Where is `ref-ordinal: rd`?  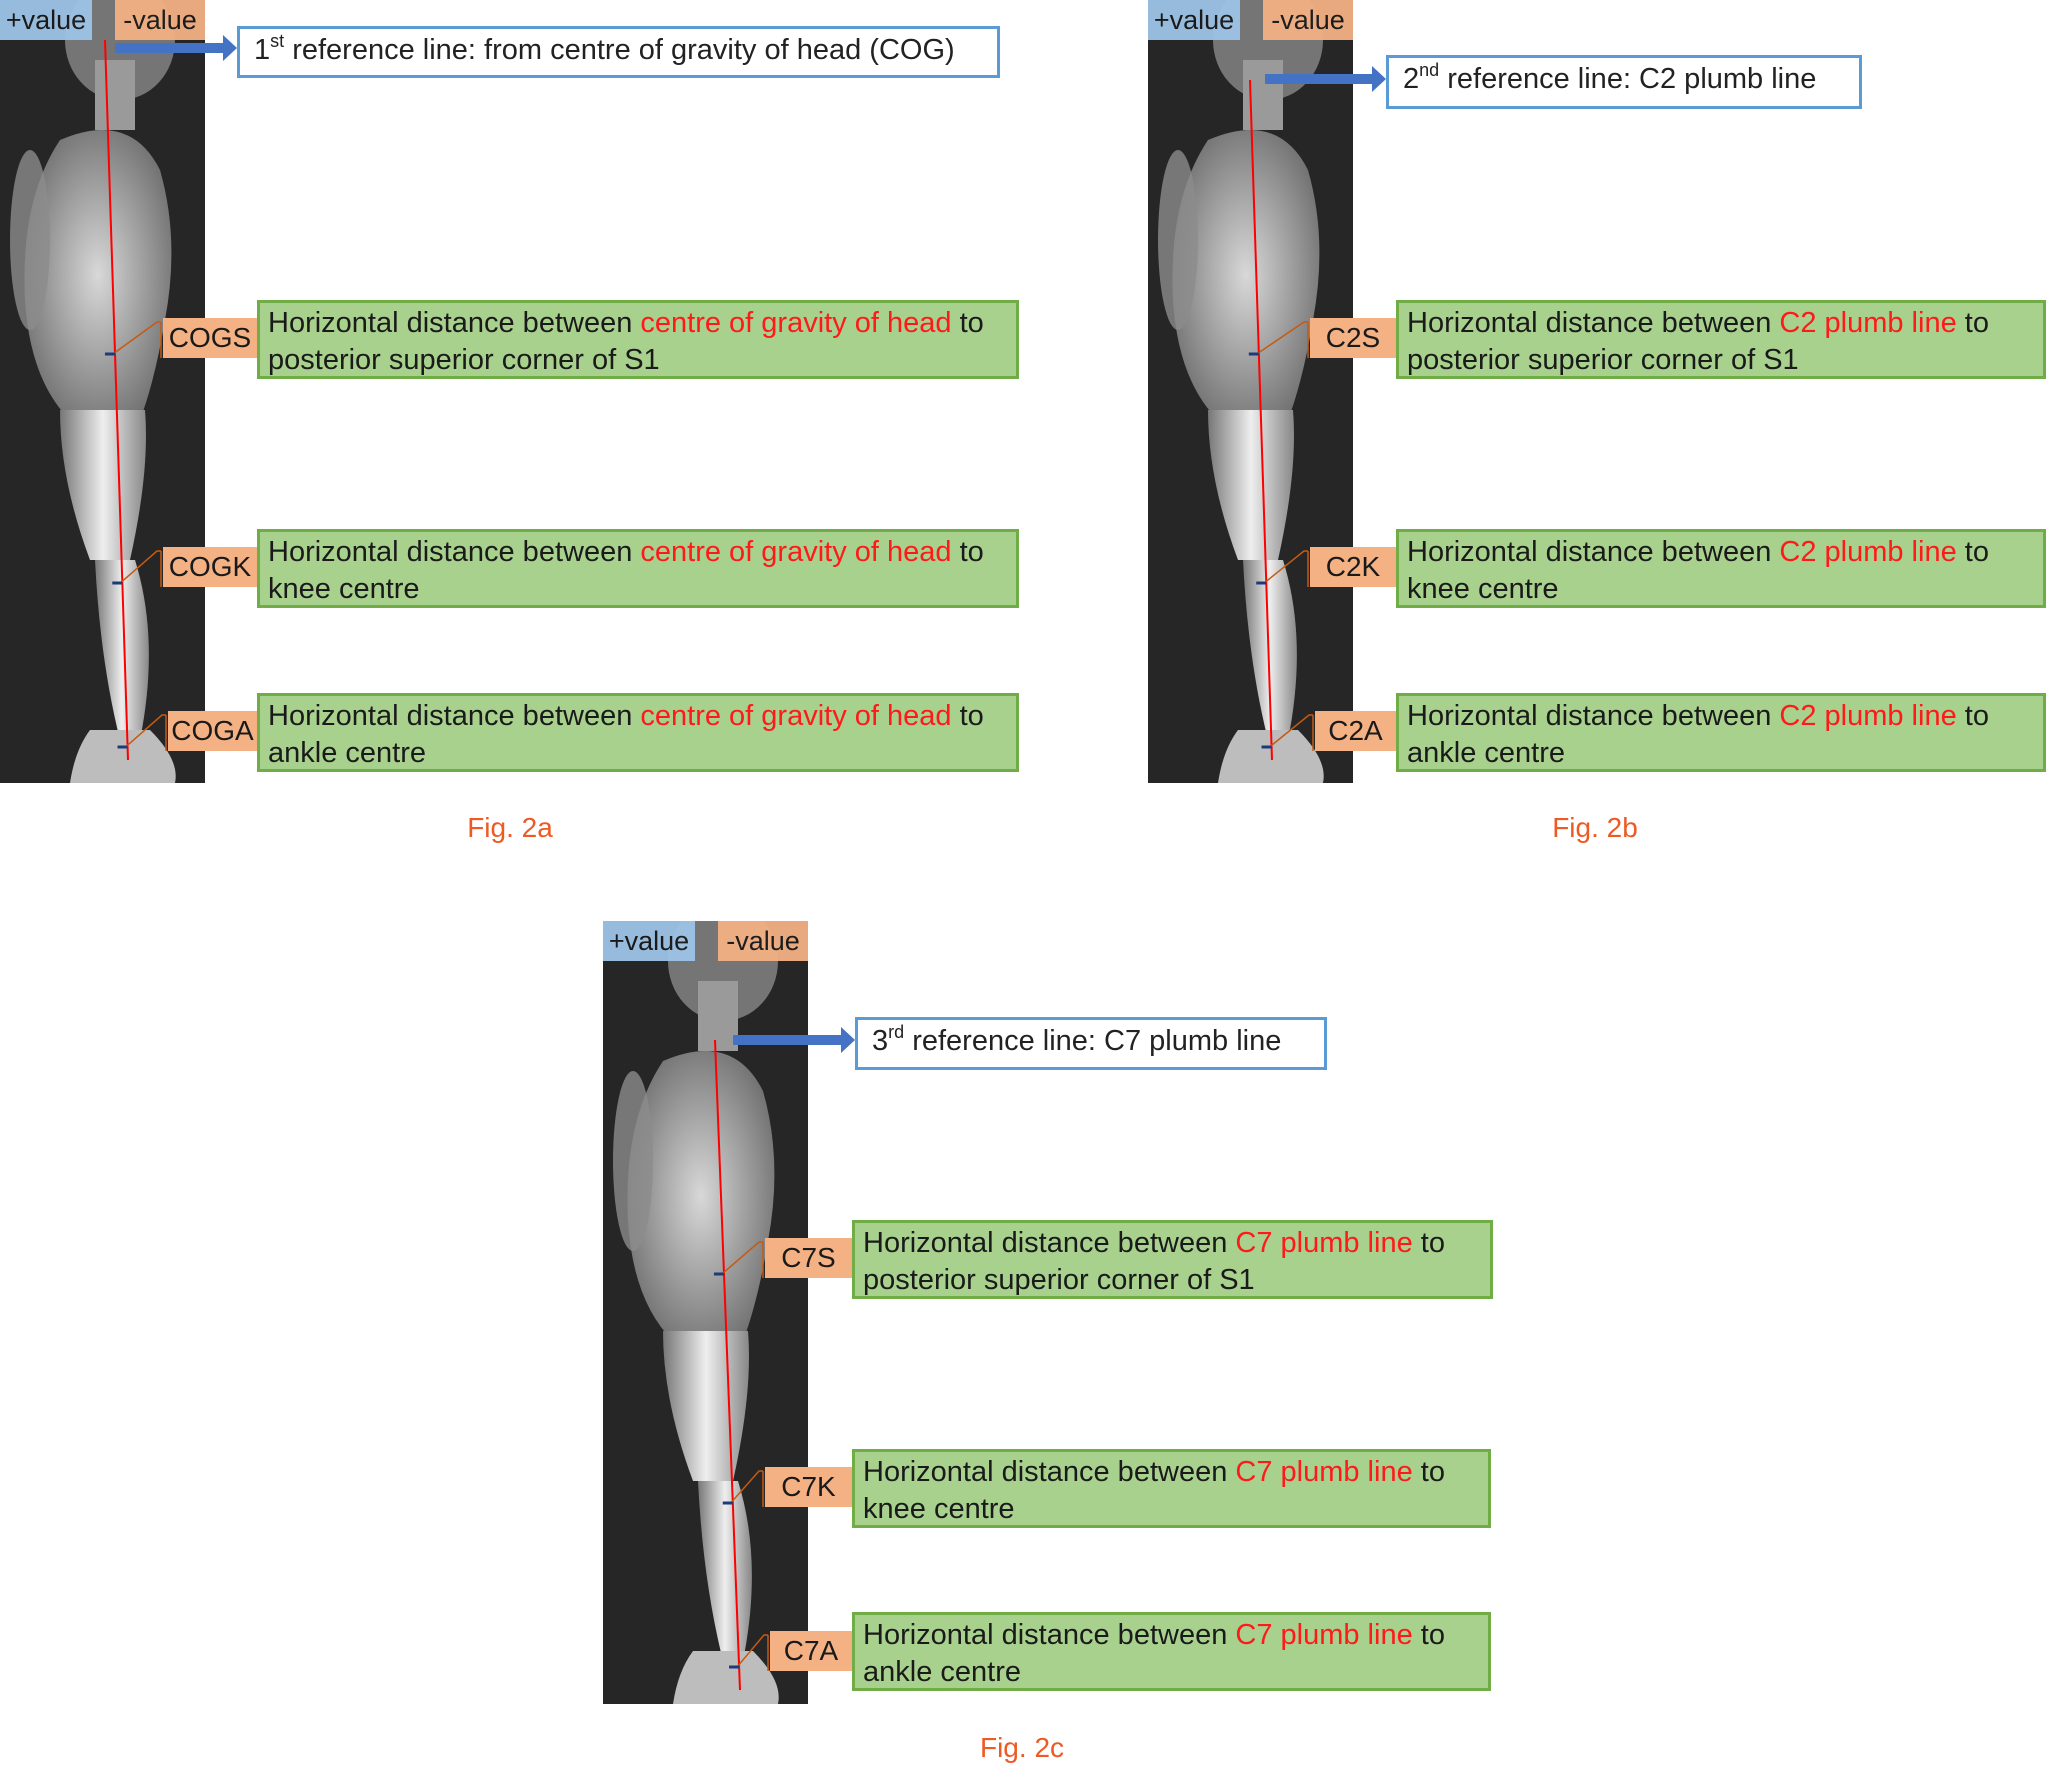
ref-ordinal: rd is located at coordinates (896, 1032).